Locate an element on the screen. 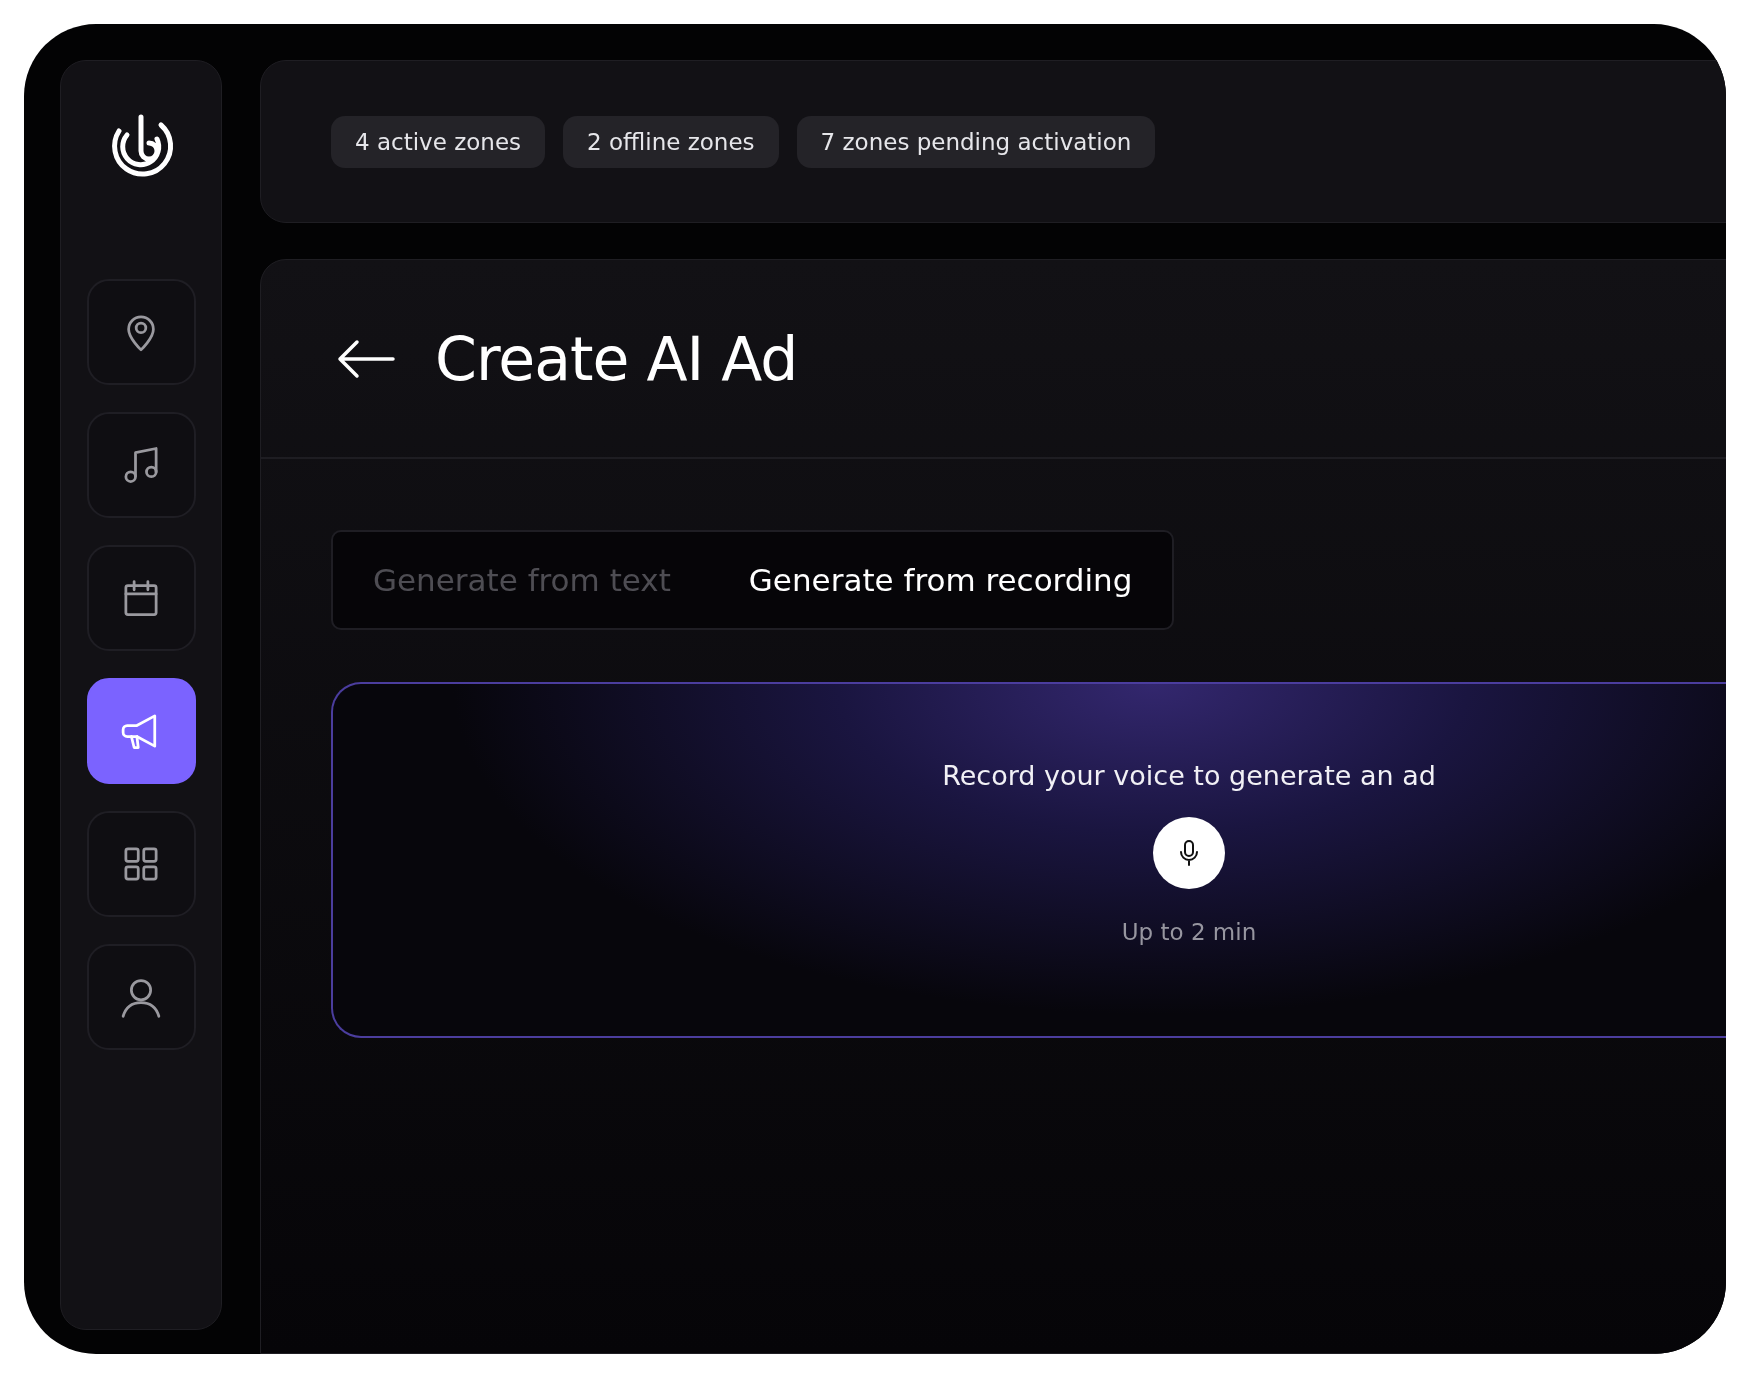 Image resolution: width=1750 pixels, height=1380 pixels. duration-hint: Up to 2 min is located at coordinates (1189, 932).